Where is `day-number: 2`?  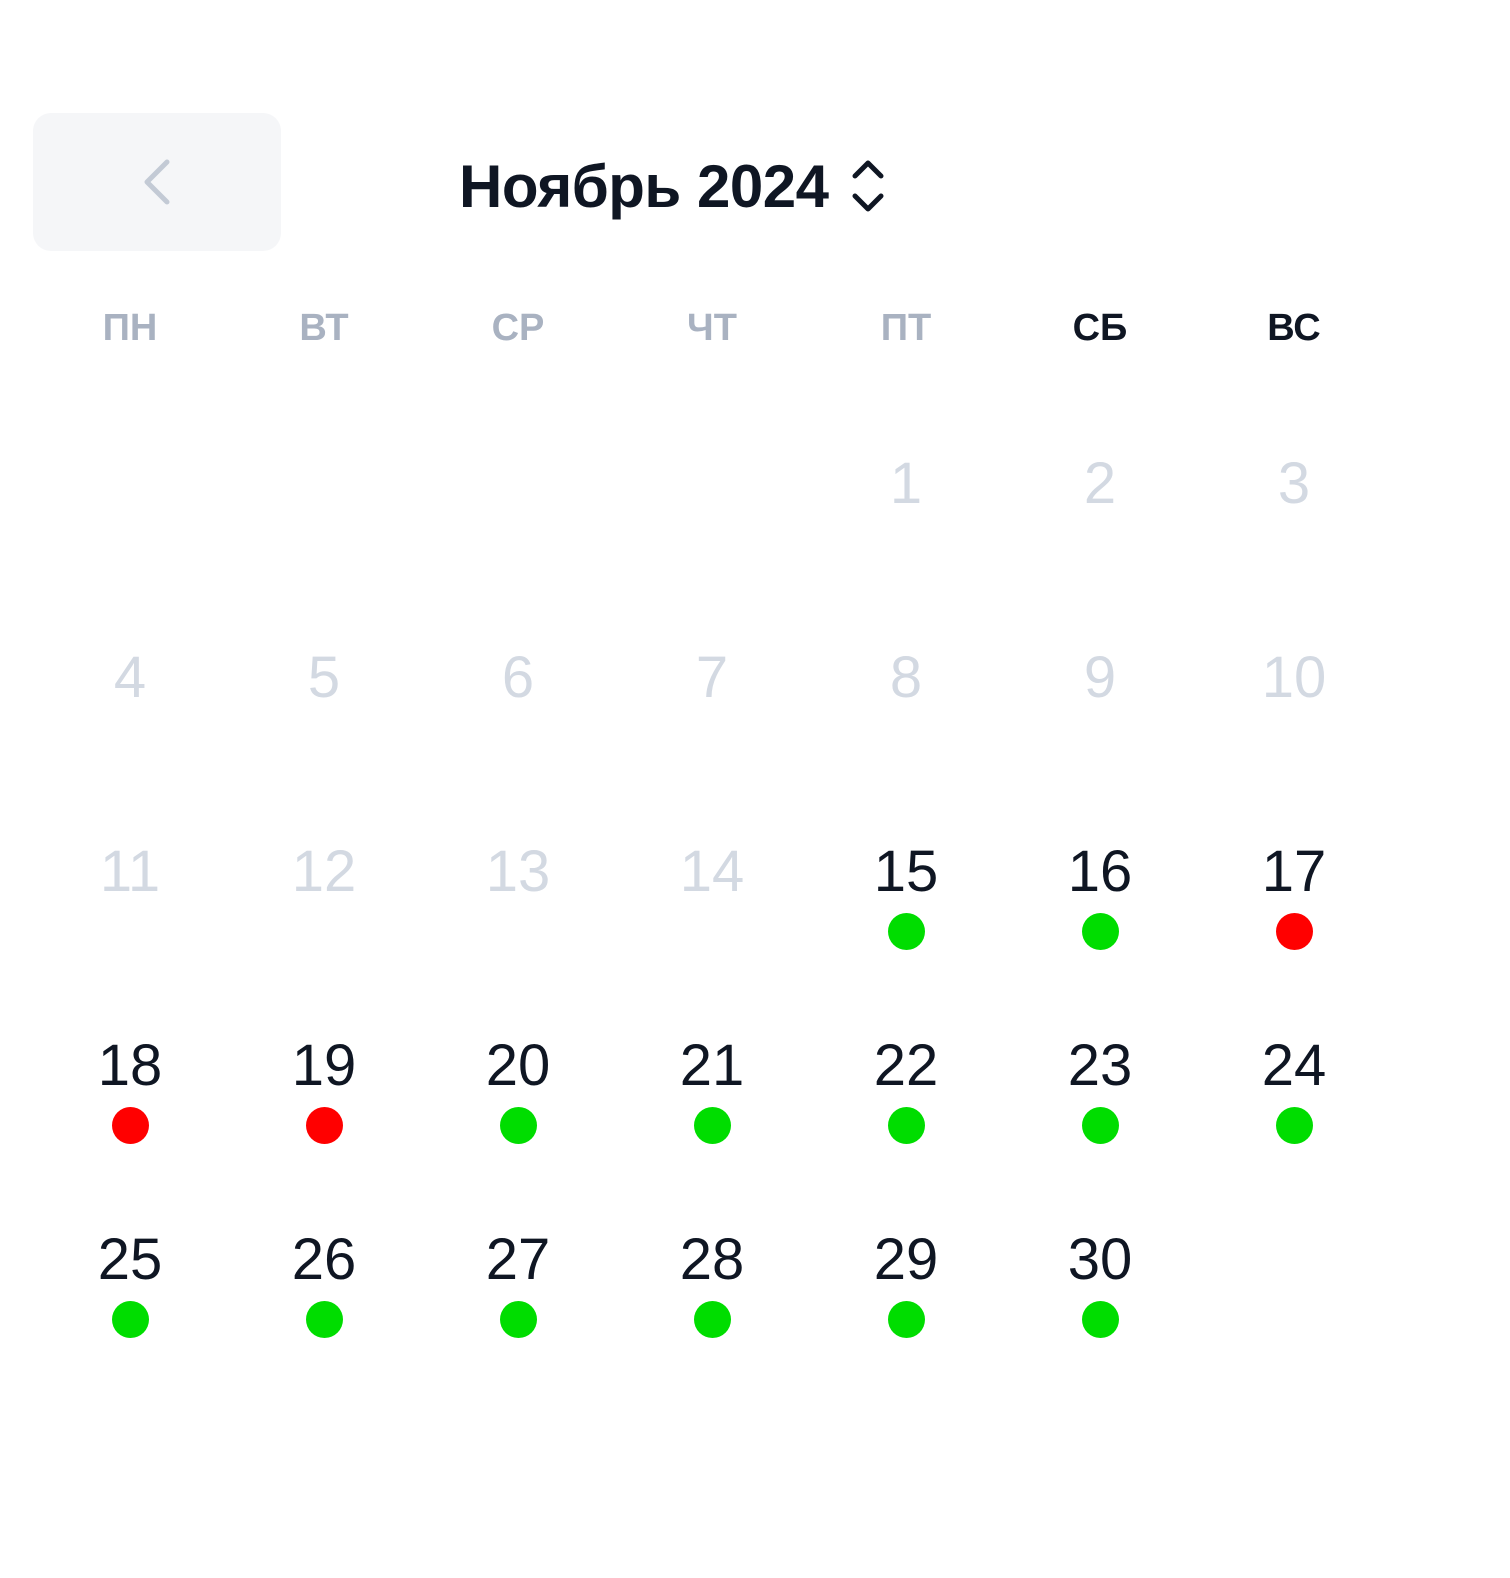 day-number: 2 is located at coordinates (1100, 483).